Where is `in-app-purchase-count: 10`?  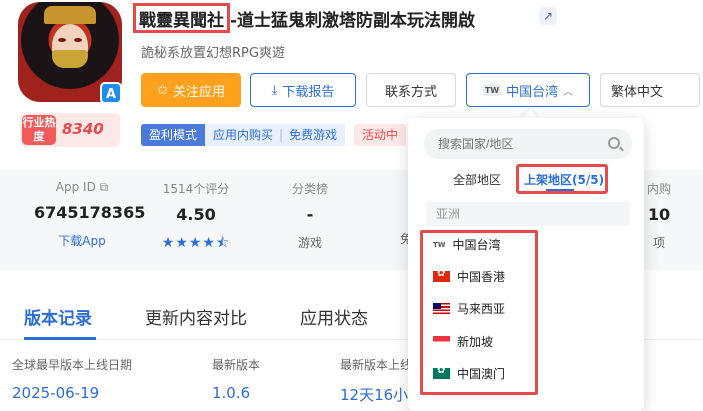
in-app-purchase-count: 10 is located at coordinates (659, 214).